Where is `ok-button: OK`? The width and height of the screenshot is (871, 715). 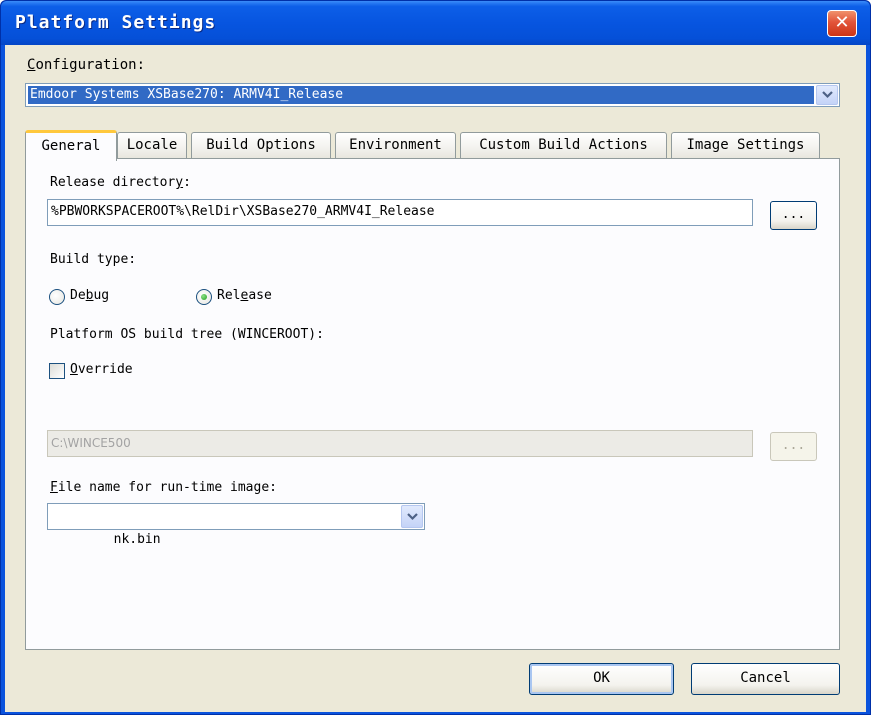
ok-button: OK is located at coordinates (601, 679).